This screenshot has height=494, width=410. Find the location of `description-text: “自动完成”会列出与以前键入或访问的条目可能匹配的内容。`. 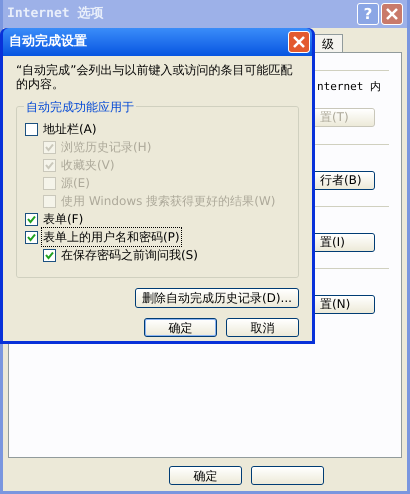

description-text: “自动完成”会列出与以前键入或访问的条目可能匹配的内容。 is located at coordinates (155, 77).